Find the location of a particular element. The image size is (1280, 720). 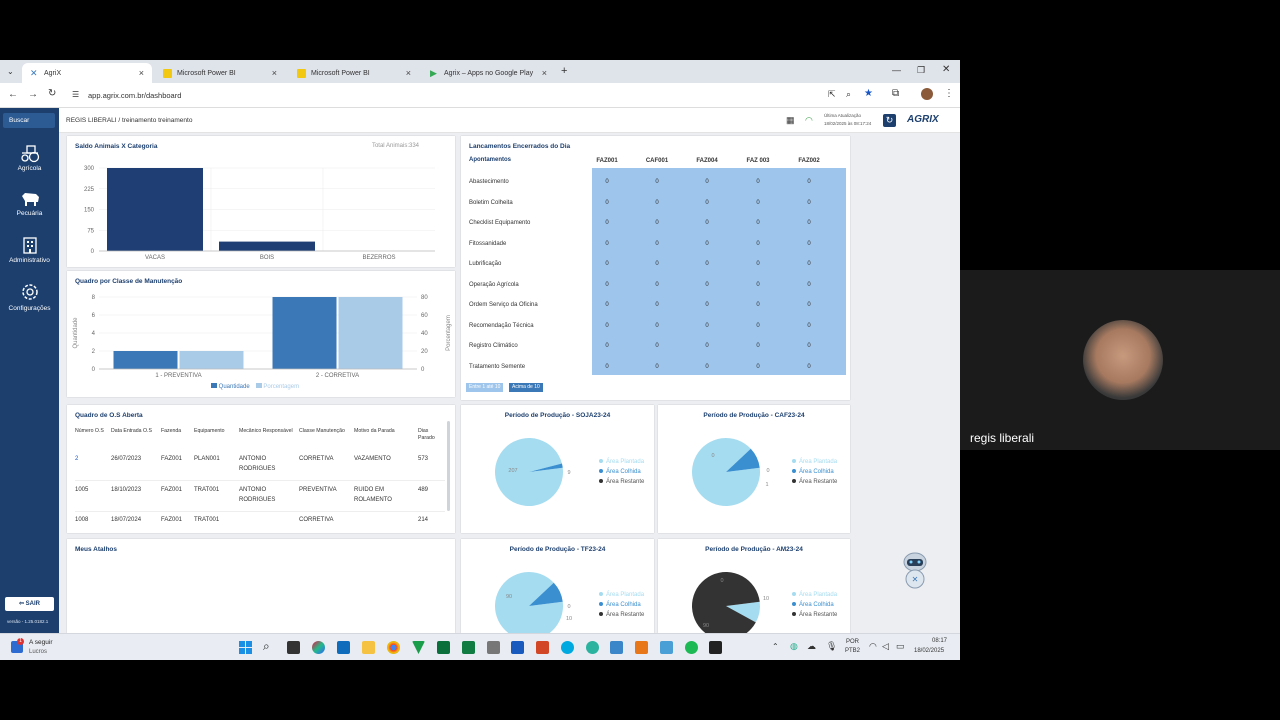

keyboard-code: PTB2 is located at coordinates (852, 651).